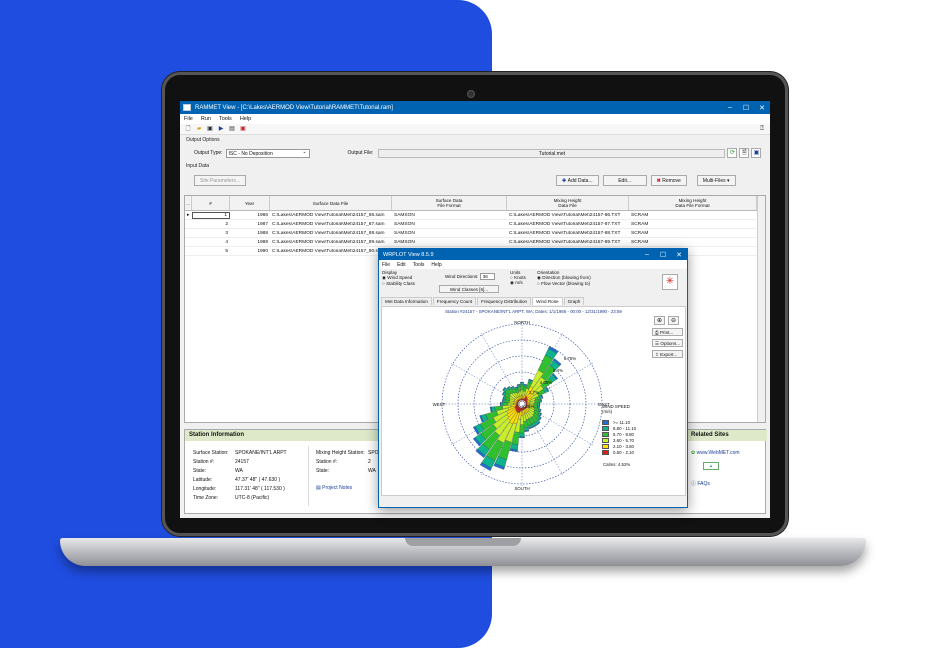  What do you see at coordinates (210, 129) in the screenshot?
I see `save-icon: ▣` at bounding box center [210, 129].